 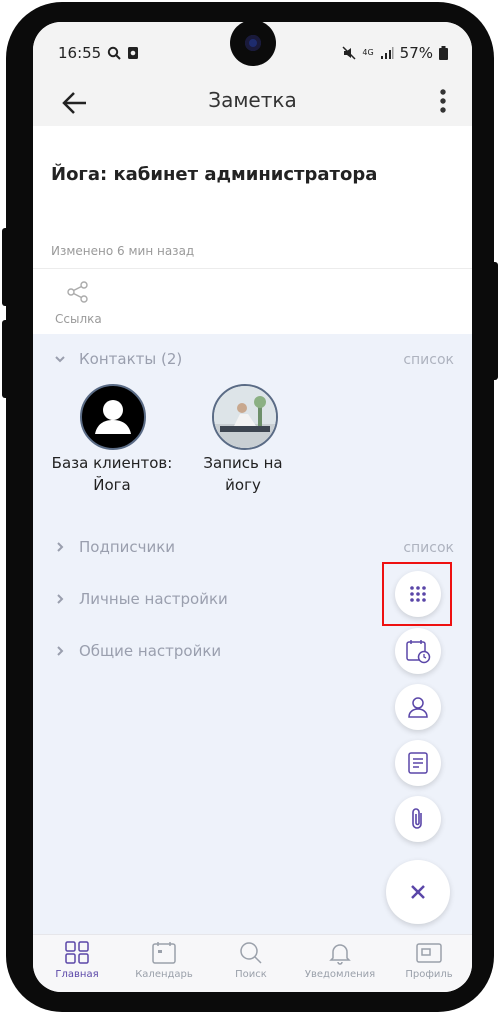 I want to click on search-icon, so click(x=251, y=953).